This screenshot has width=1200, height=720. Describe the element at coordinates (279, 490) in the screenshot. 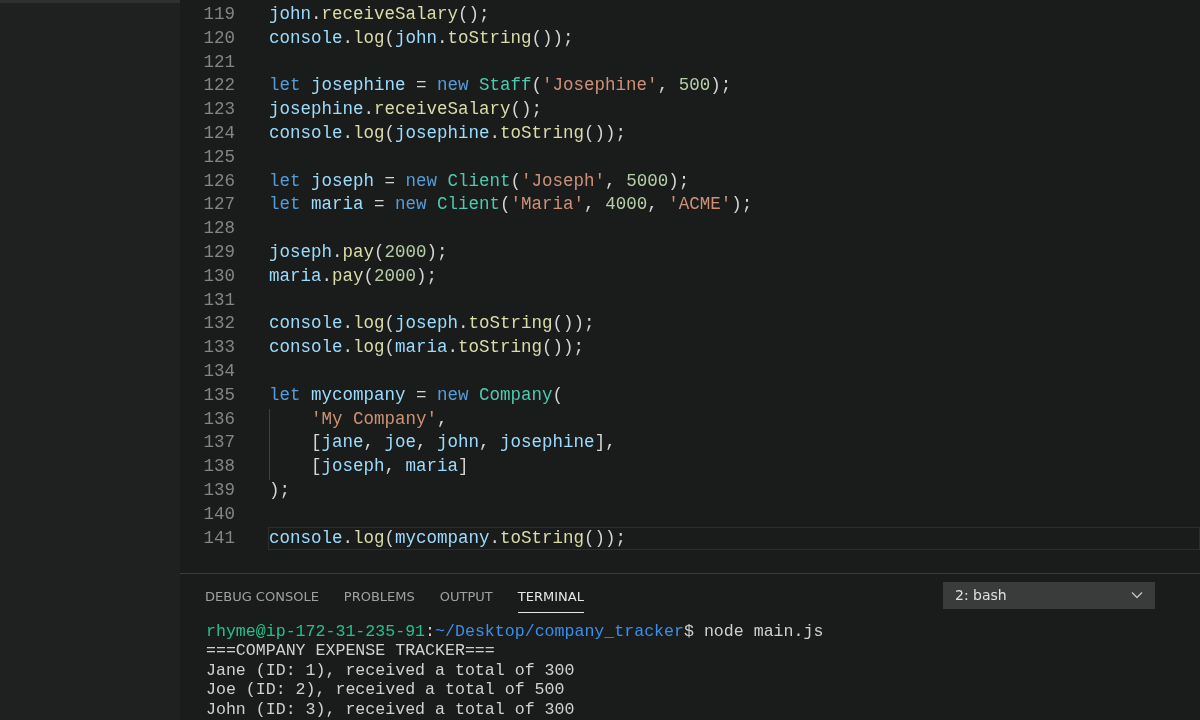

I see `code-line: );` at that location.